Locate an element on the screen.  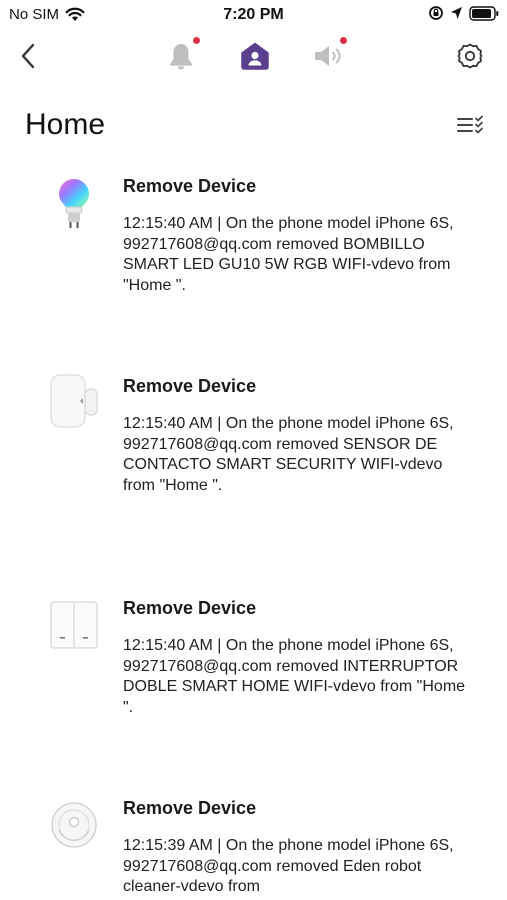
speaker-icon is located at coordinates (328, 56).